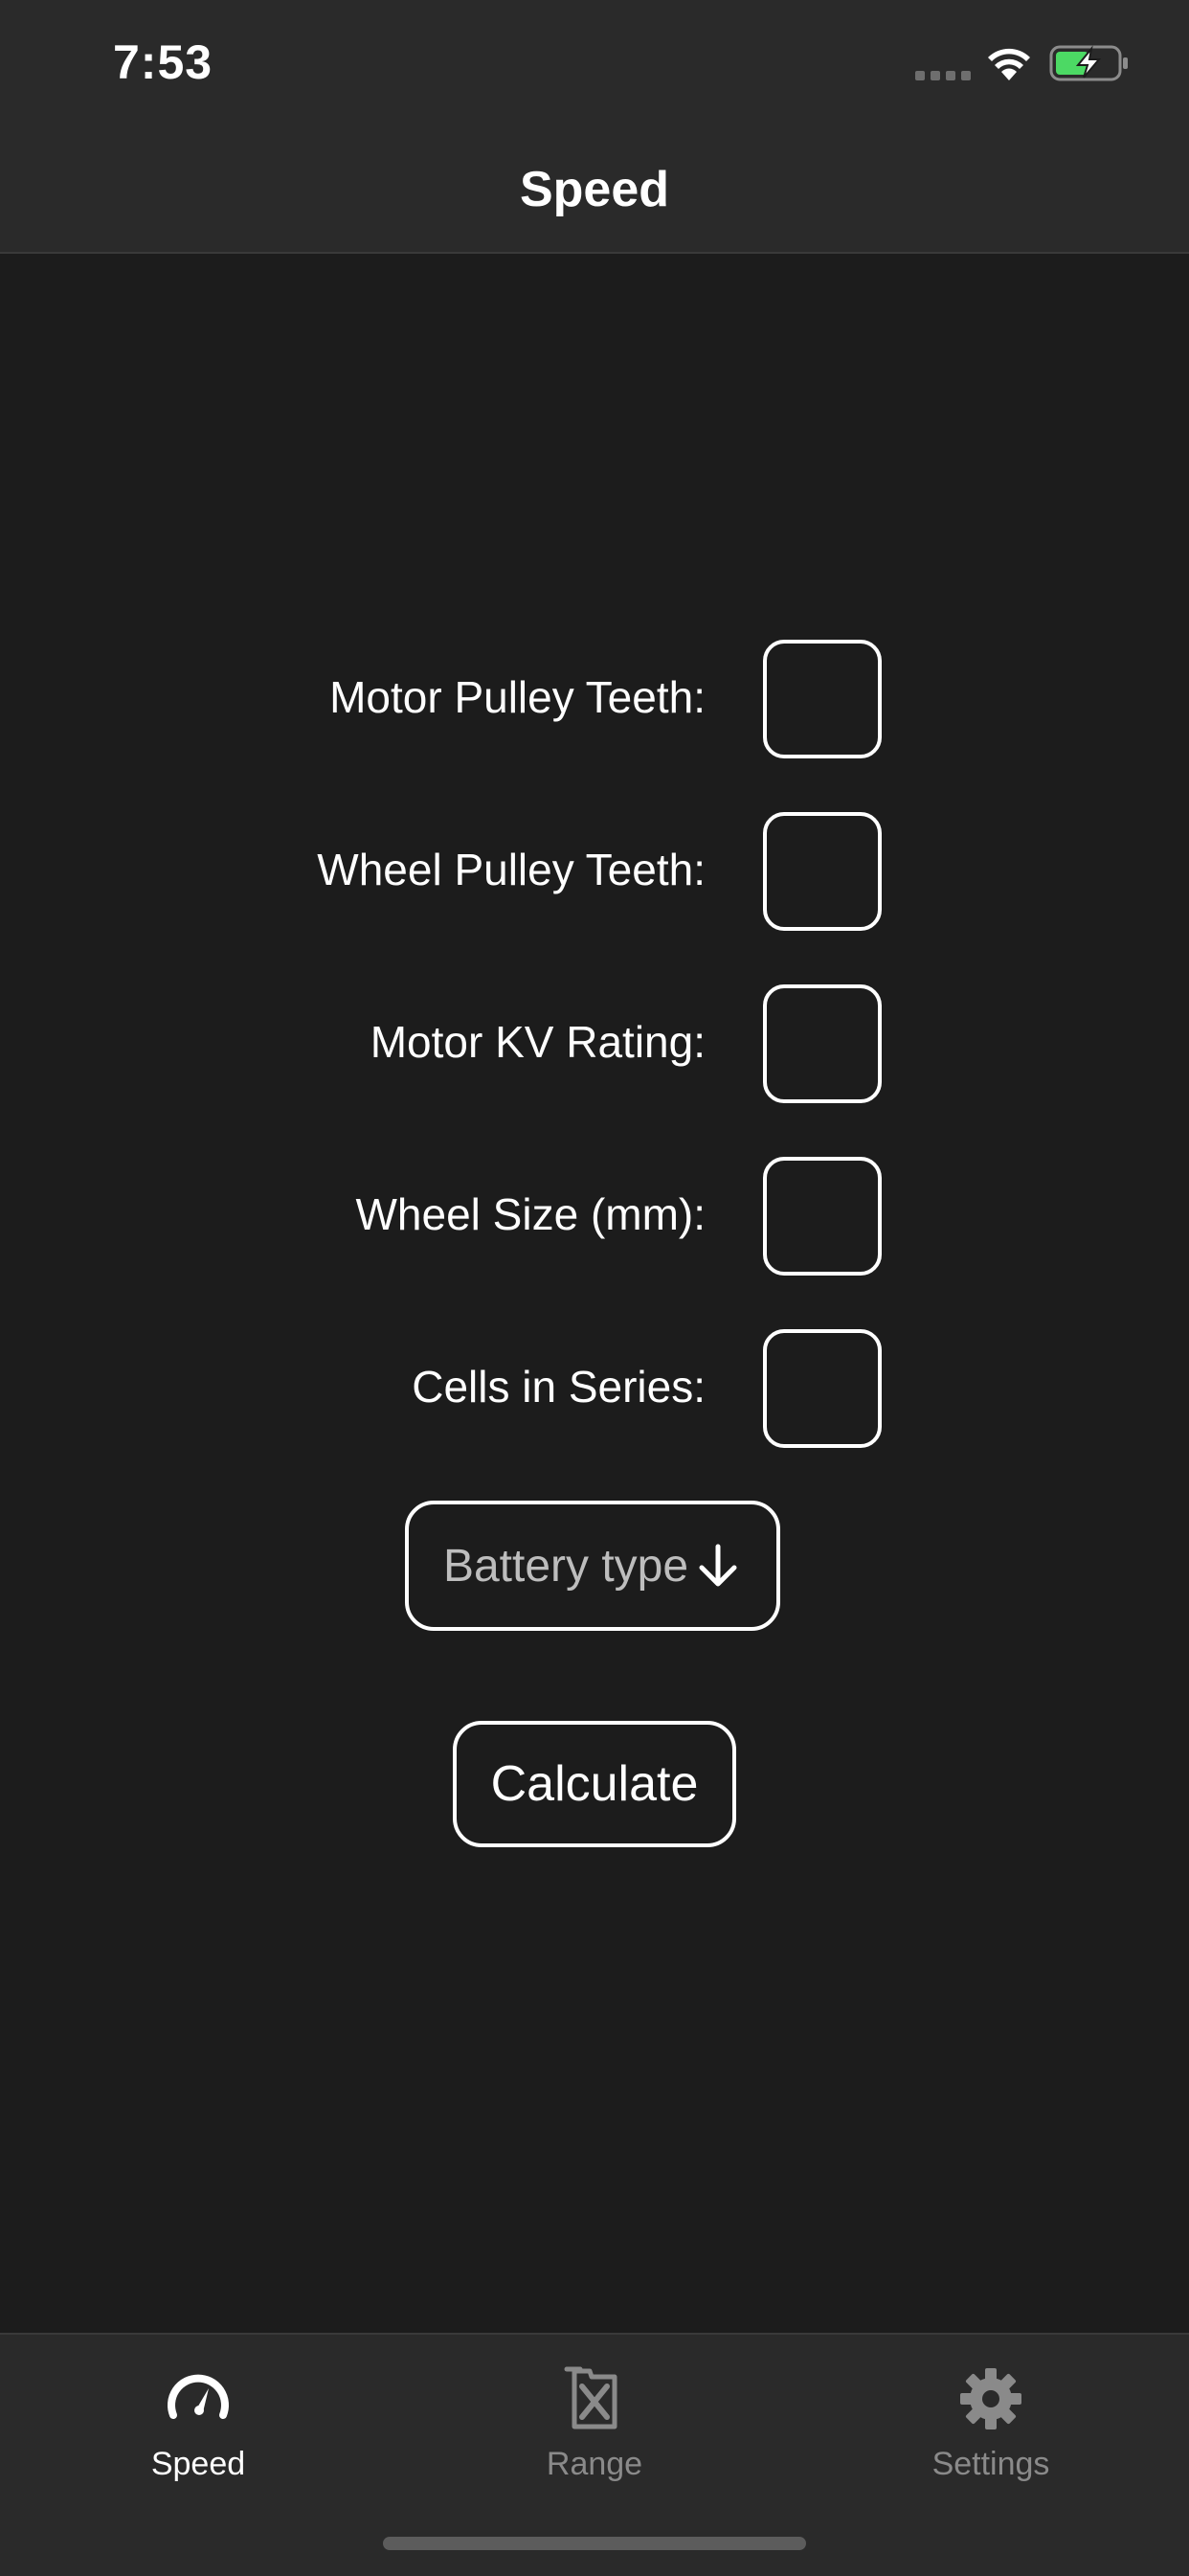 The width and height of the screenshot is (1189, 2576). I want to click on tab-bar: Speed Range Settings, so click(594, 2454).